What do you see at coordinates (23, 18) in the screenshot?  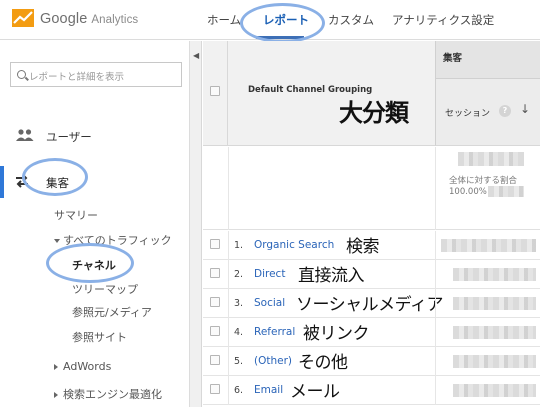 I see `analytics-logo-icon` at bounding box center [23, 18].